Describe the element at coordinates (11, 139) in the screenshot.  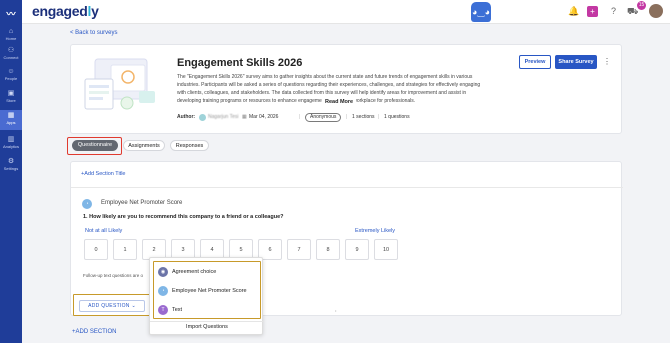
I see `analytics-icon: ▥` at that location.